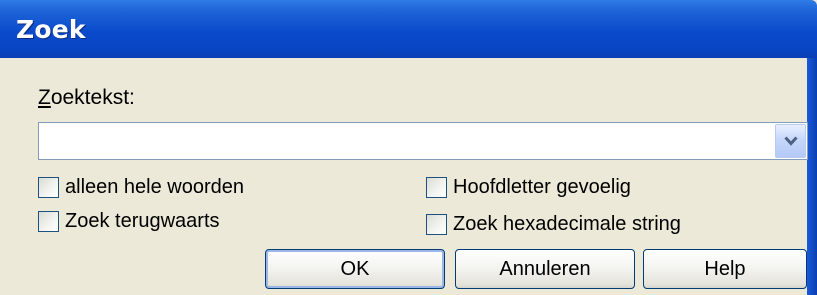 This screenshot has width=817, height=295. I want to click on dropdown-button, so click(790, 141).